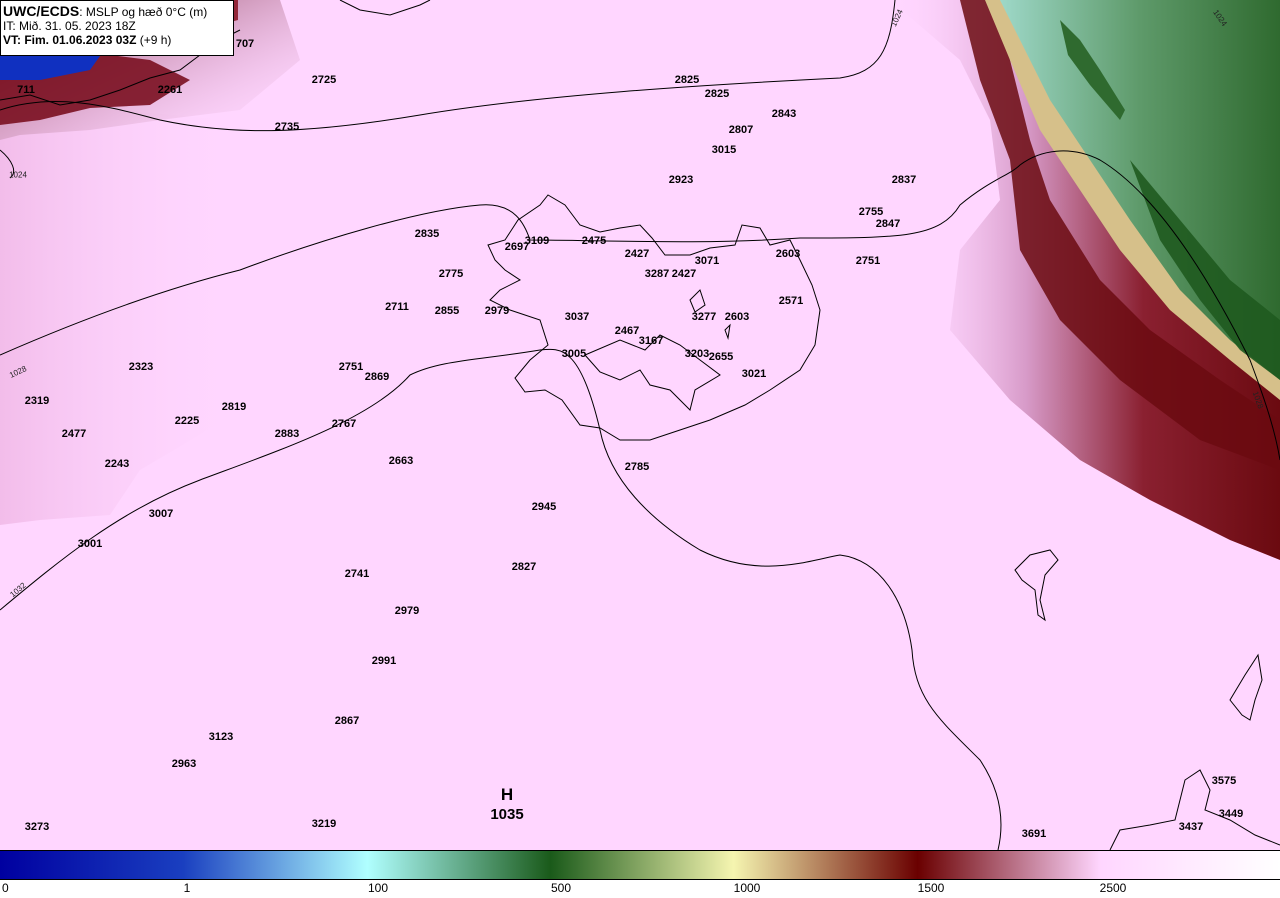  I want to click on station-value: 2785, so click(637, 467).